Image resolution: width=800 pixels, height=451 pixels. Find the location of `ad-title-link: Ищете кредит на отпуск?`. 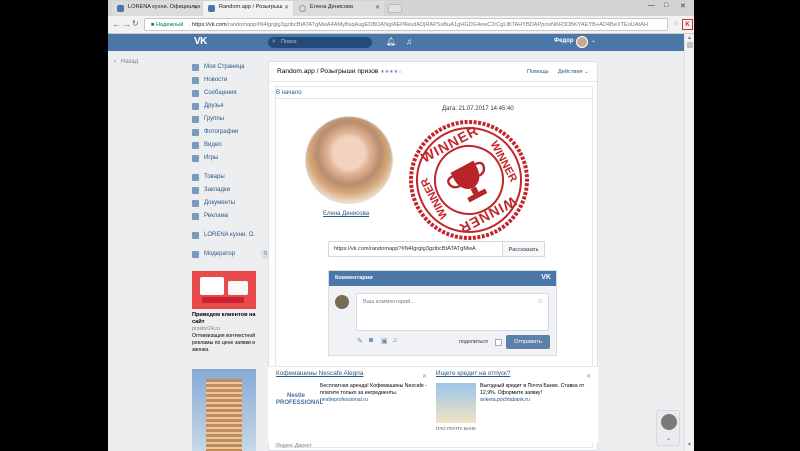

ad-title-link: Ищете кредит на отпуск? is located at coordinates (473, 373).